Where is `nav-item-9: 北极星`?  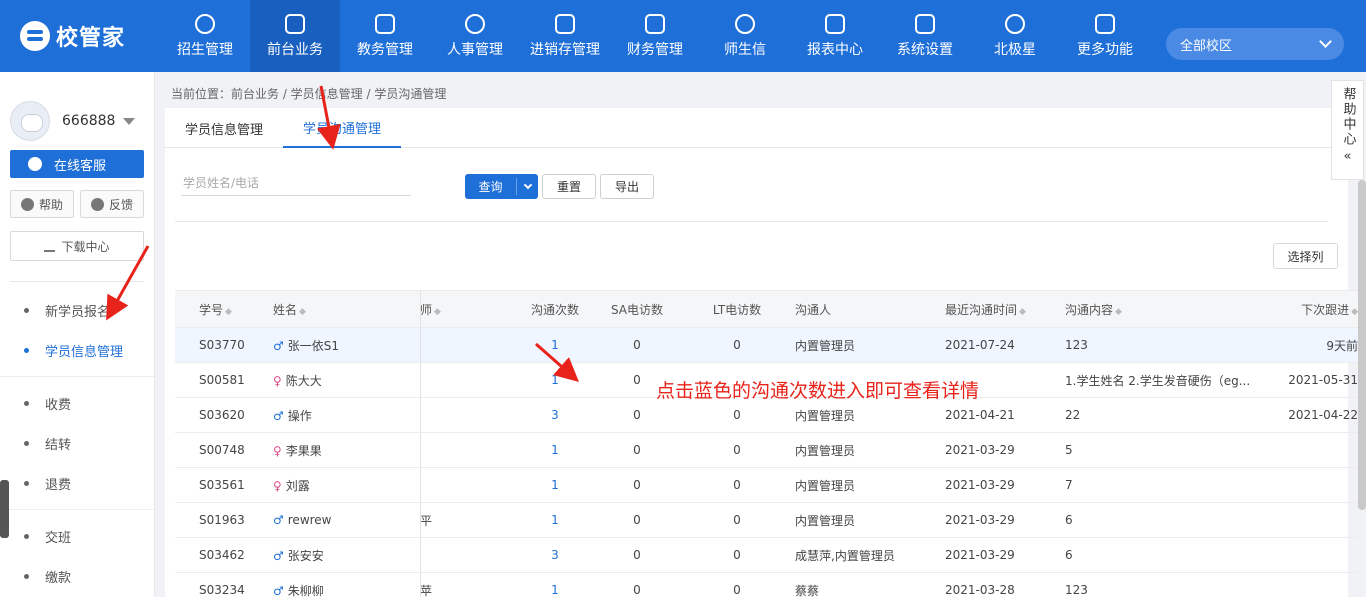 nav-item-9: 北极星 is located at coordinates (1015, 36).